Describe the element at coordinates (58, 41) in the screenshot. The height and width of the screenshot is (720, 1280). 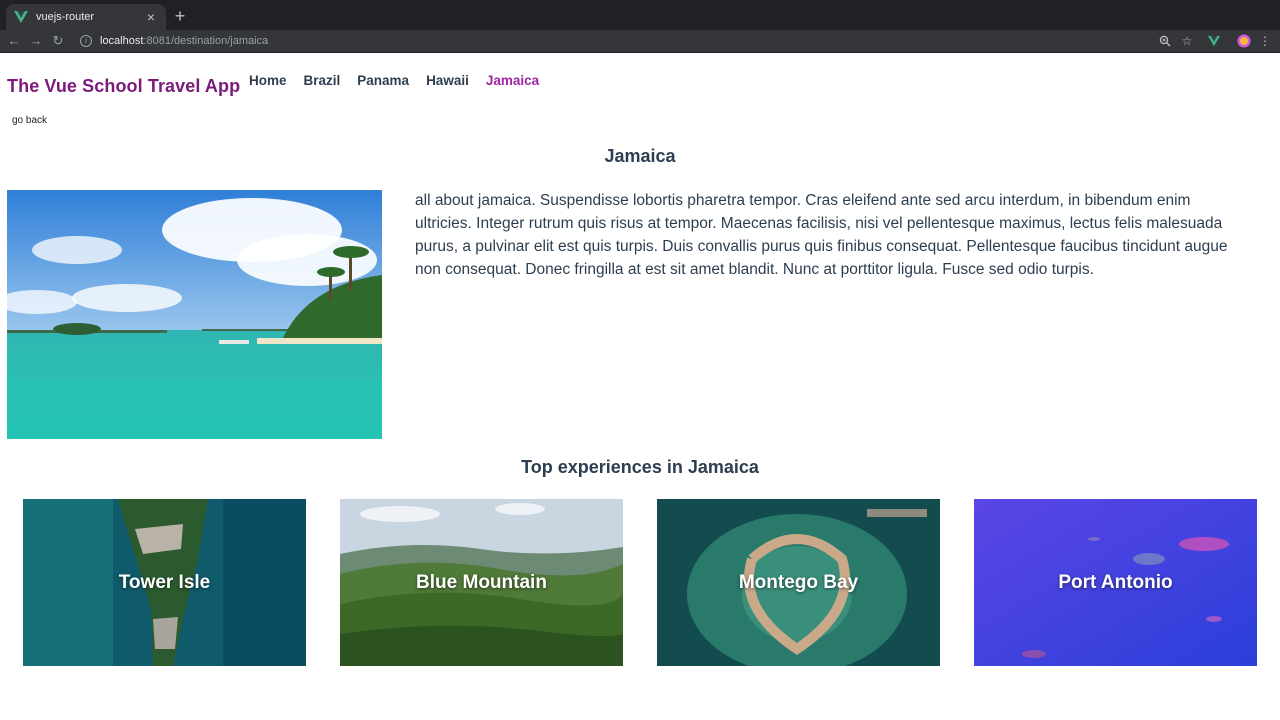
I see `reload-icon: ↻` at that location.